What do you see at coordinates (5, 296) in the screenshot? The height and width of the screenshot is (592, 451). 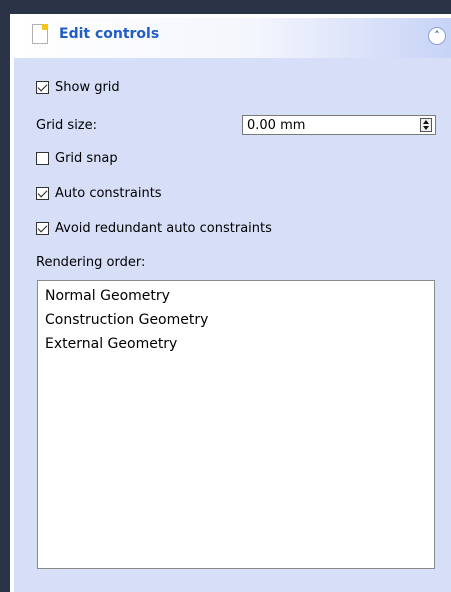 I see `left-border` at bounding box center [5, 296].